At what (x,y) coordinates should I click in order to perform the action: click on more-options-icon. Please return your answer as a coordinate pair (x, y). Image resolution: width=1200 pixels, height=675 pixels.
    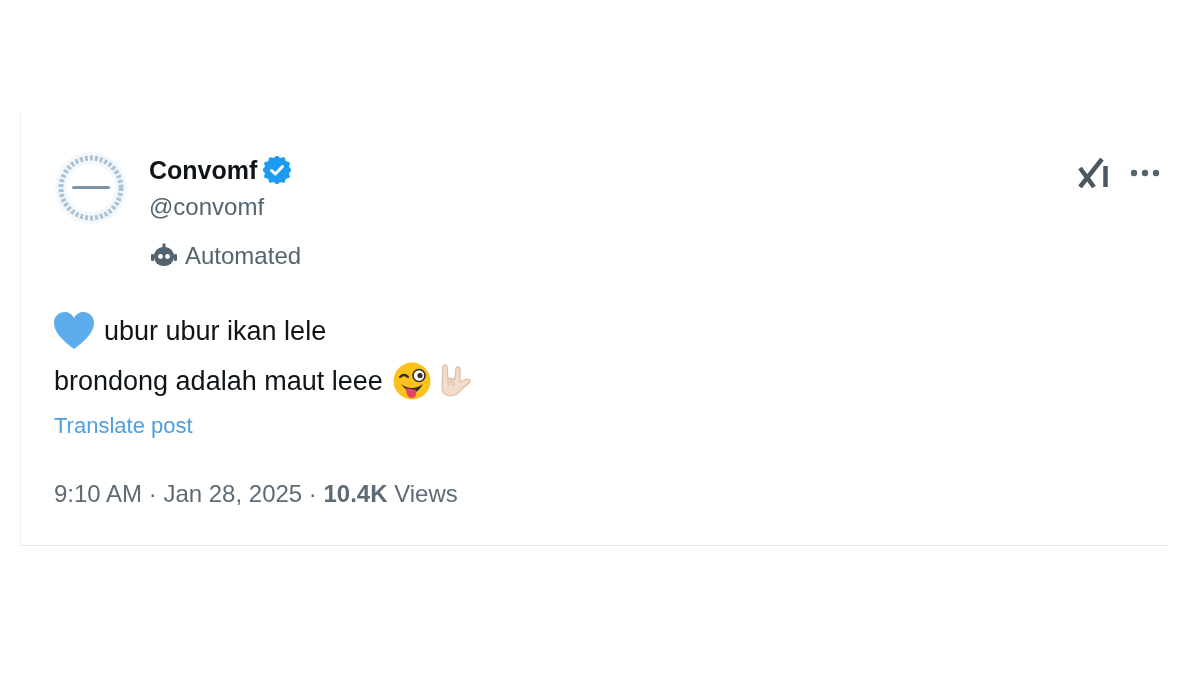
    Looking at the image, I should click on (1145, 173).